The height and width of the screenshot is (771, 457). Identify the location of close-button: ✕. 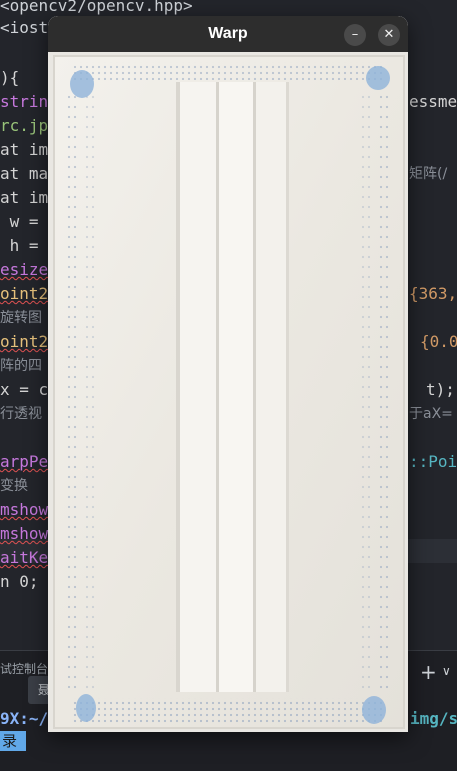
(389, 35).